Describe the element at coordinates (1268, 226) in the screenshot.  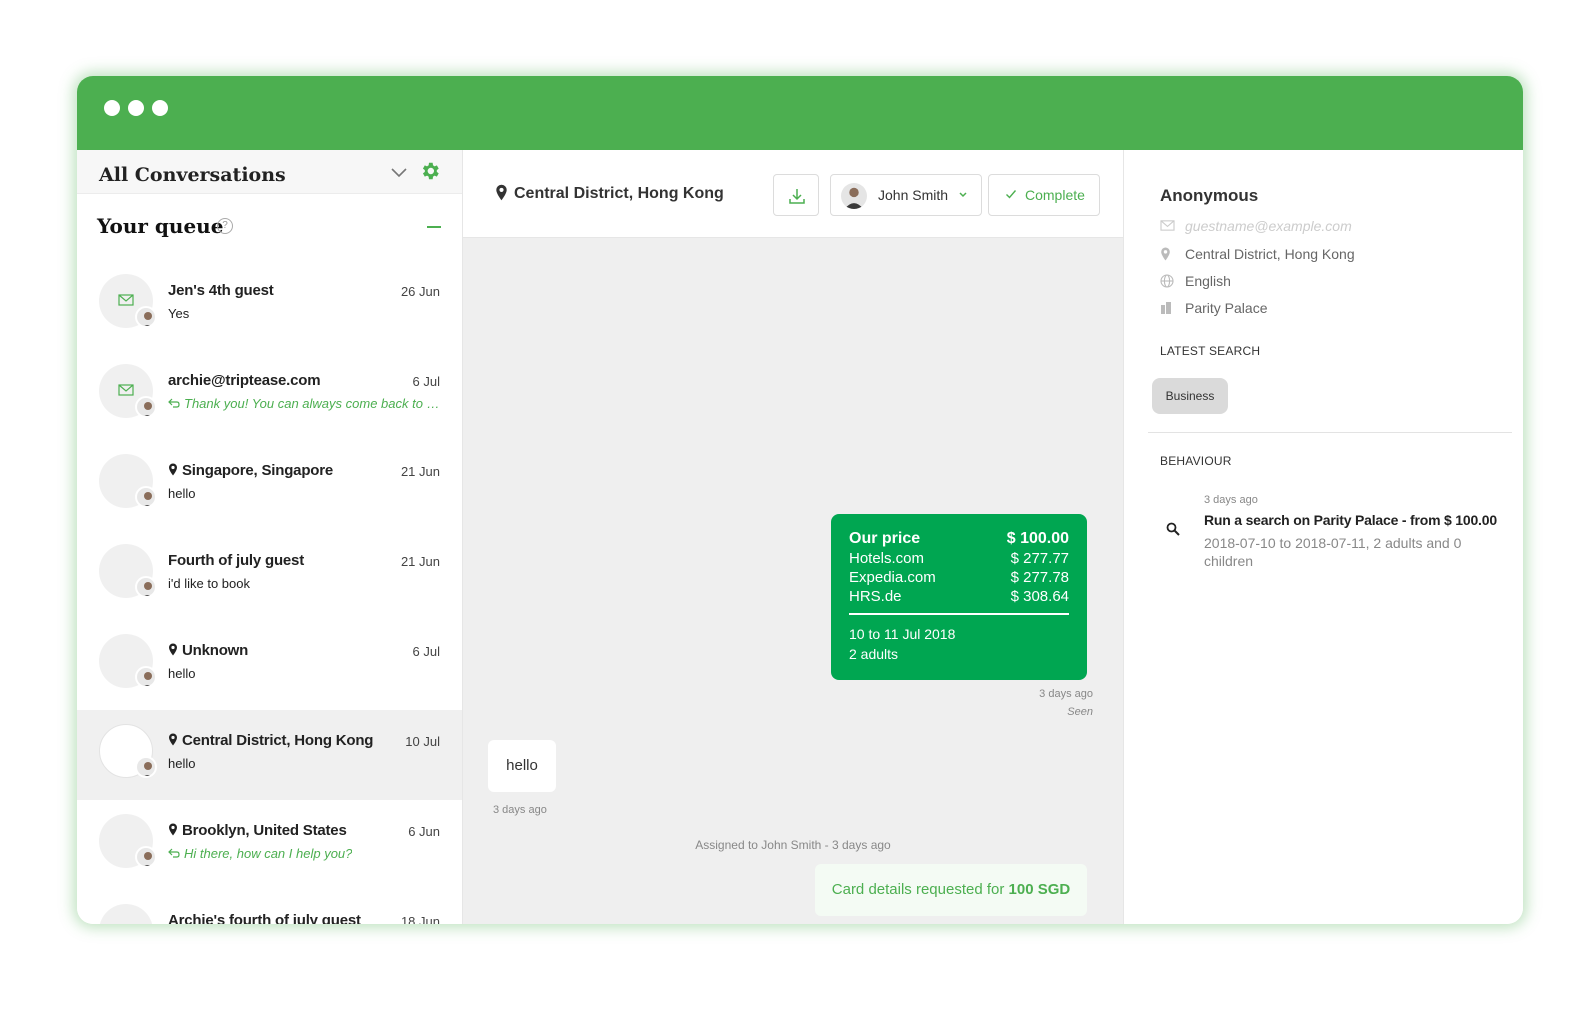
I see `guest-email-placeholder: guestname@example.com` at that location.